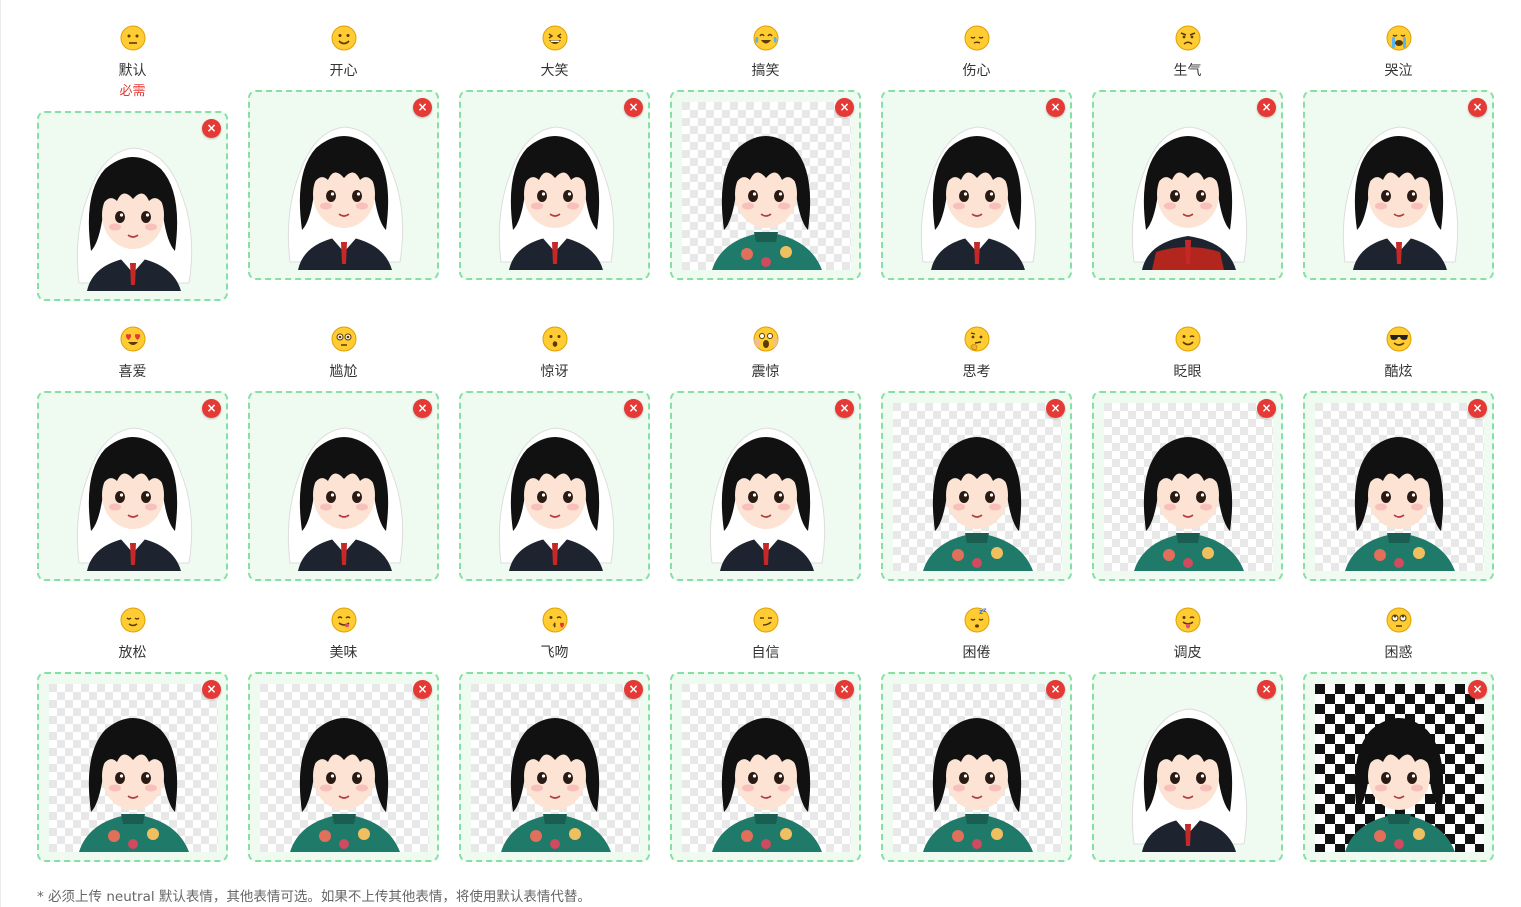 The height and width of the screenshot is (907, 1521). I want to click on expression-label: 喜爱, so click(132, 372).